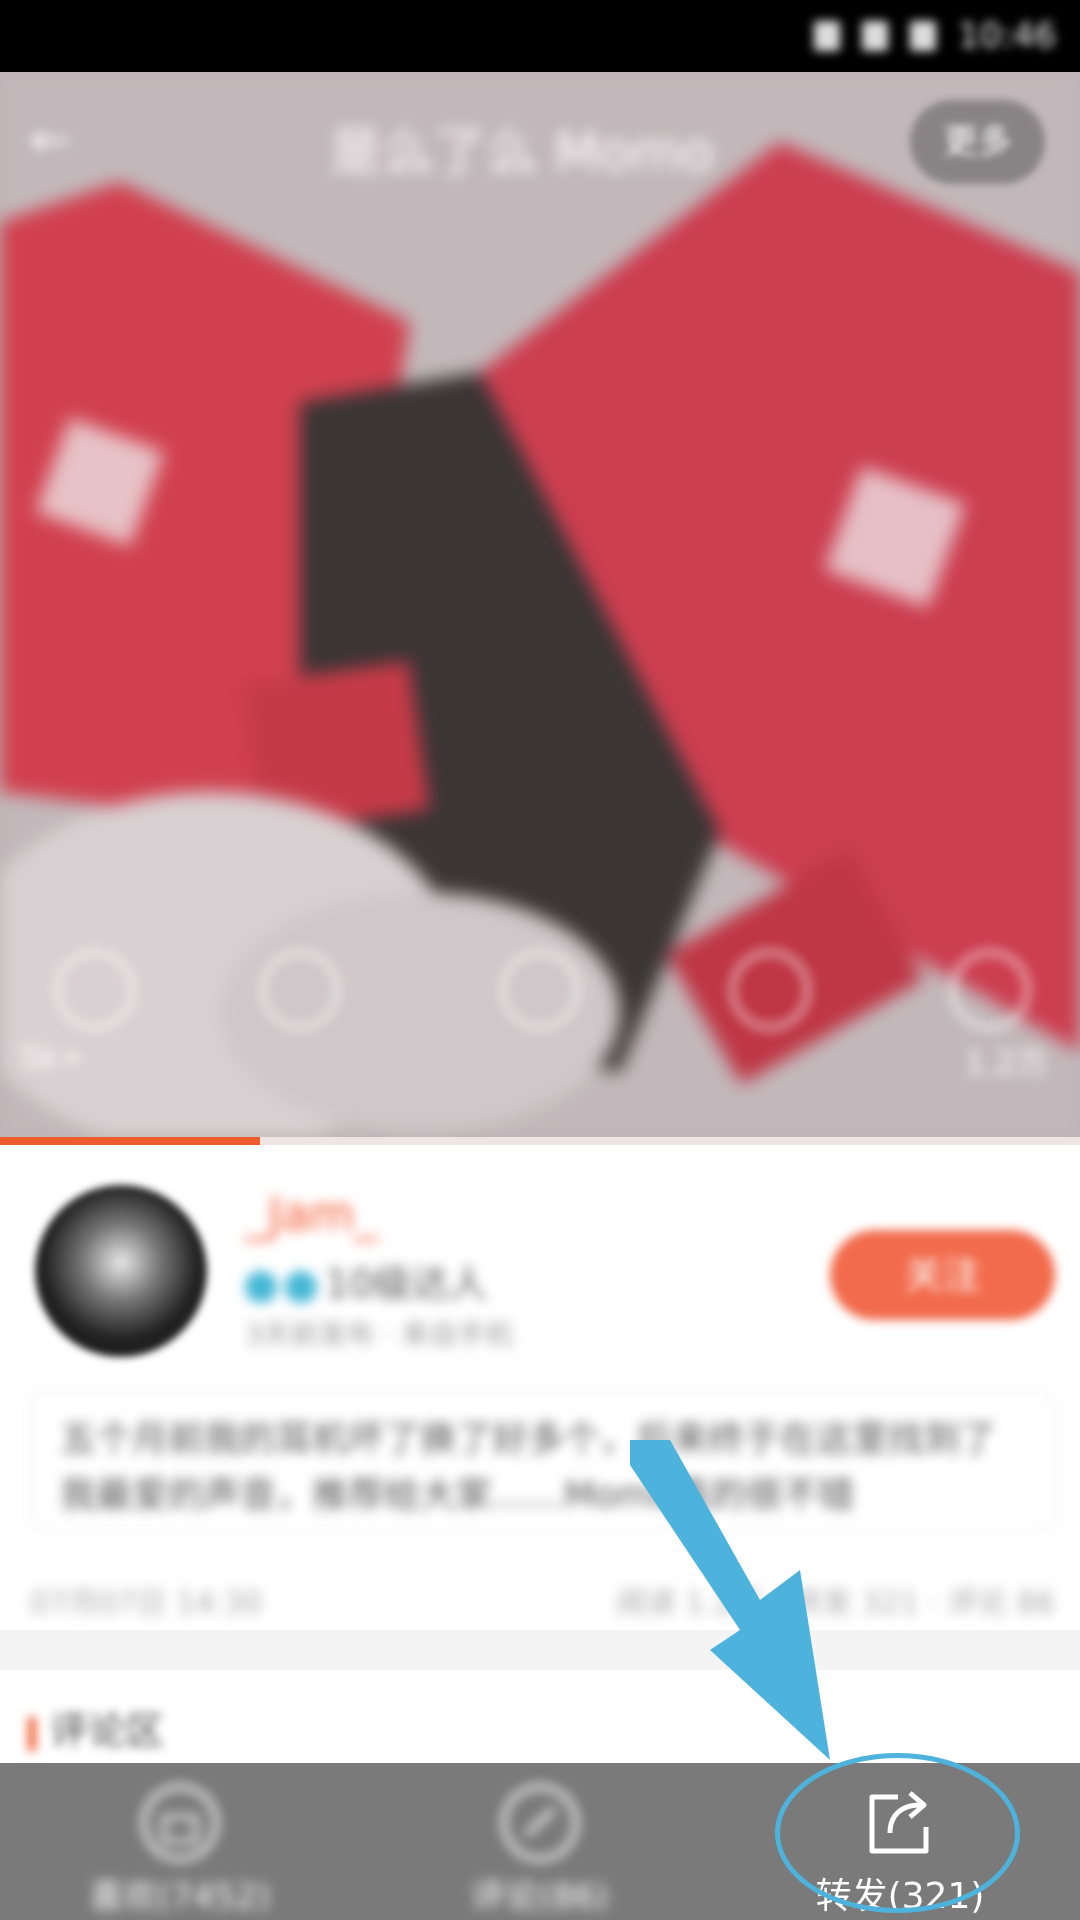 This screenshot has height=1920, width=1080. What do you see at coordinates (875, 36) in the screenshot?
I see `wifi-icon` at bounding box center [875, 36].